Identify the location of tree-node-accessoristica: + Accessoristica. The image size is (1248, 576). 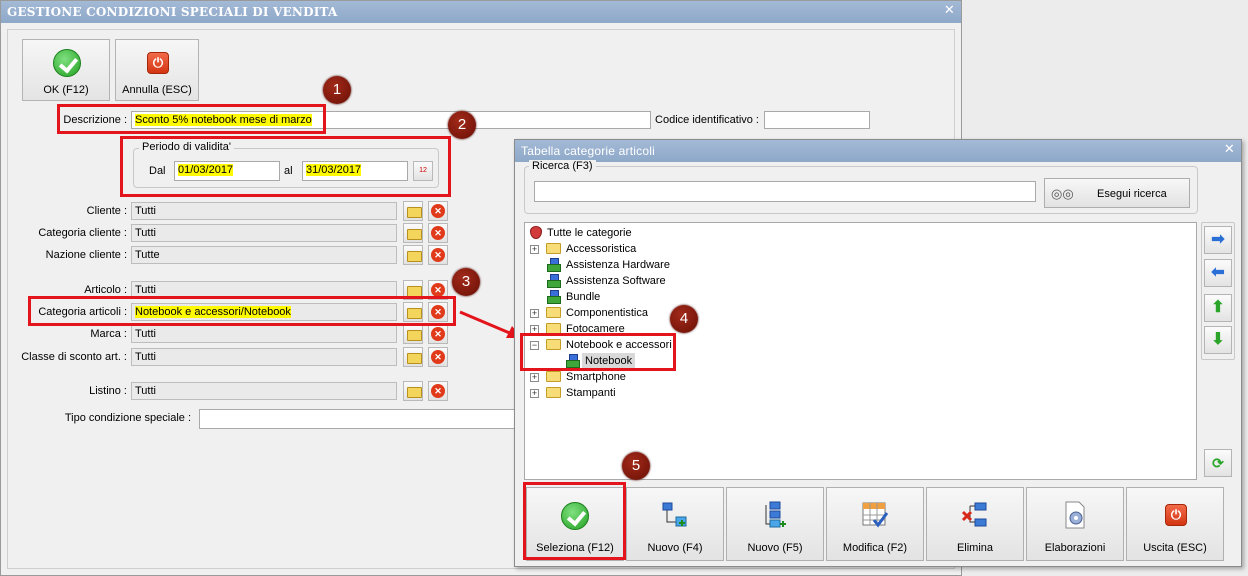
(630, 249).